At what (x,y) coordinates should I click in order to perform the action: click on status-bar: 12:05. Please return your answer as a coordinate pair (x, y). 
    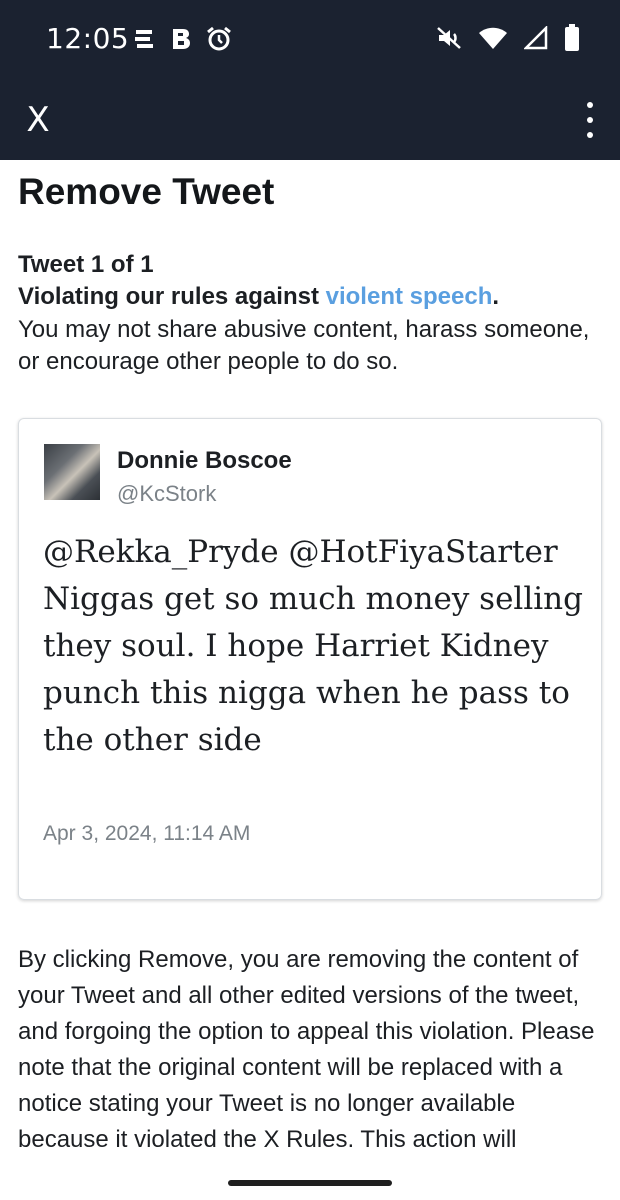
    Looking at the image, I should click on (310, 40).